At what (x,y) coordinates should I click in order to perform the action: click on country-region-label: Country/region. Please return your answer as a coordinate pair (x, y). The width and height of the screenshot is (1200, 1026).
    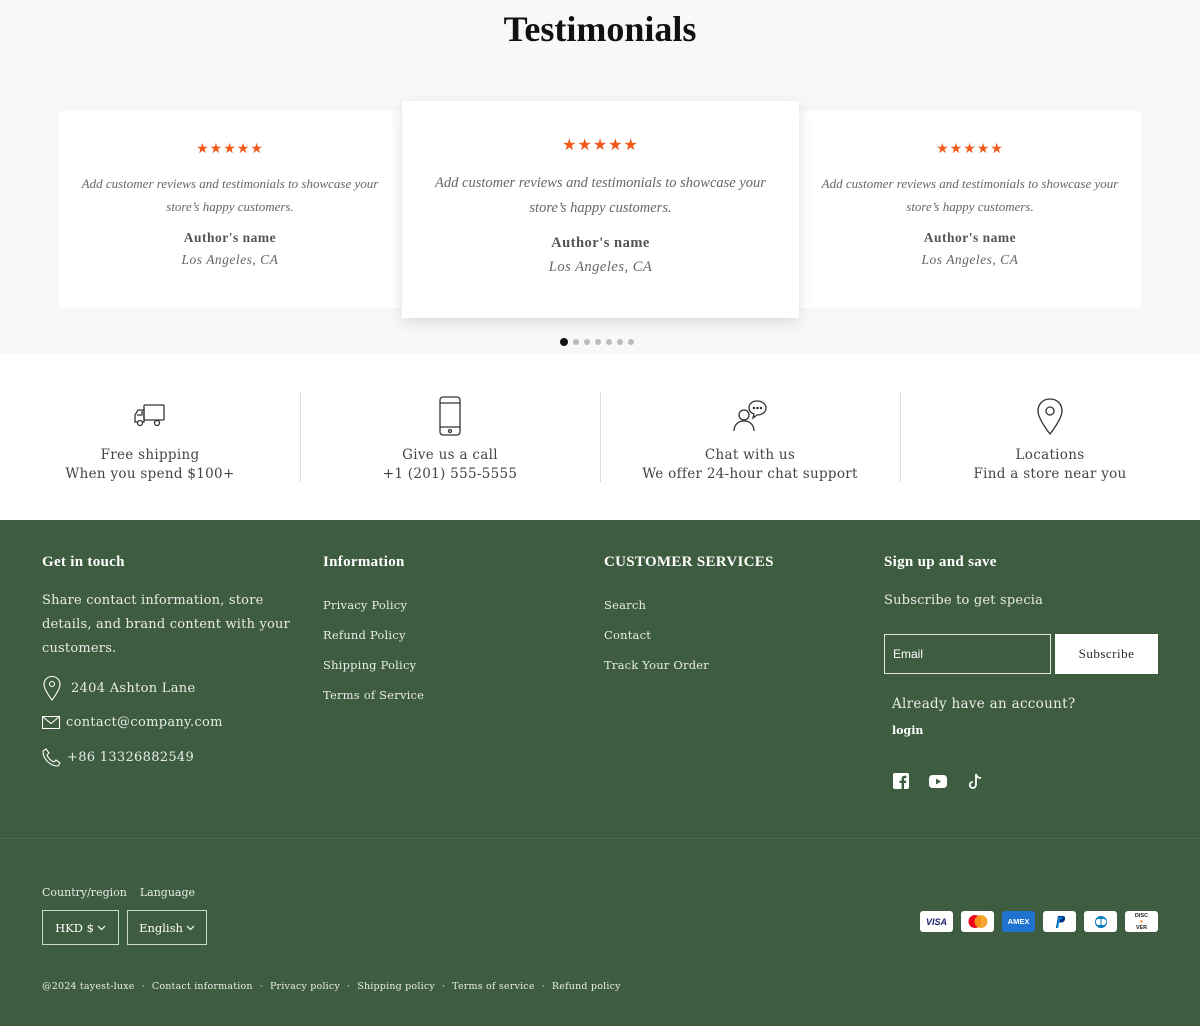
    Looking at the image, I should click on (84, 892).